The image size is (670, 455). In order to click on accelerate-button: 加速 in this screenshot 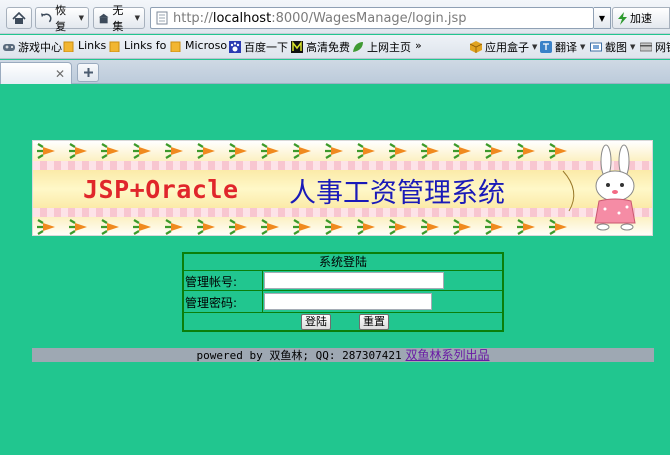, I will do `click(641, 18)`.